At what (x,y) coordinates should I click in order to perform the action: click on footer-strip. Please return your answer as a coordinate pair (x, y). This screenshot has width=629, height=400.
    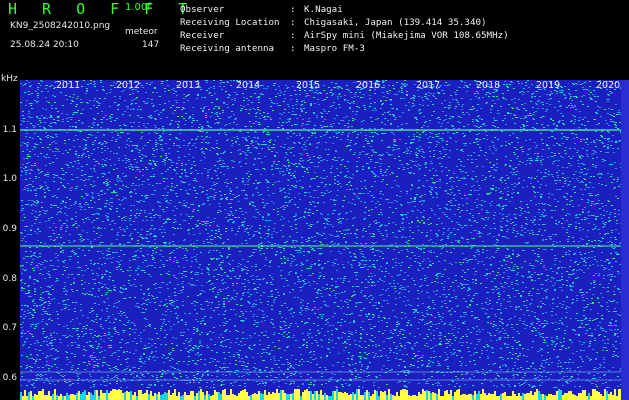
    Looking at the image, I should click on (321, 394).